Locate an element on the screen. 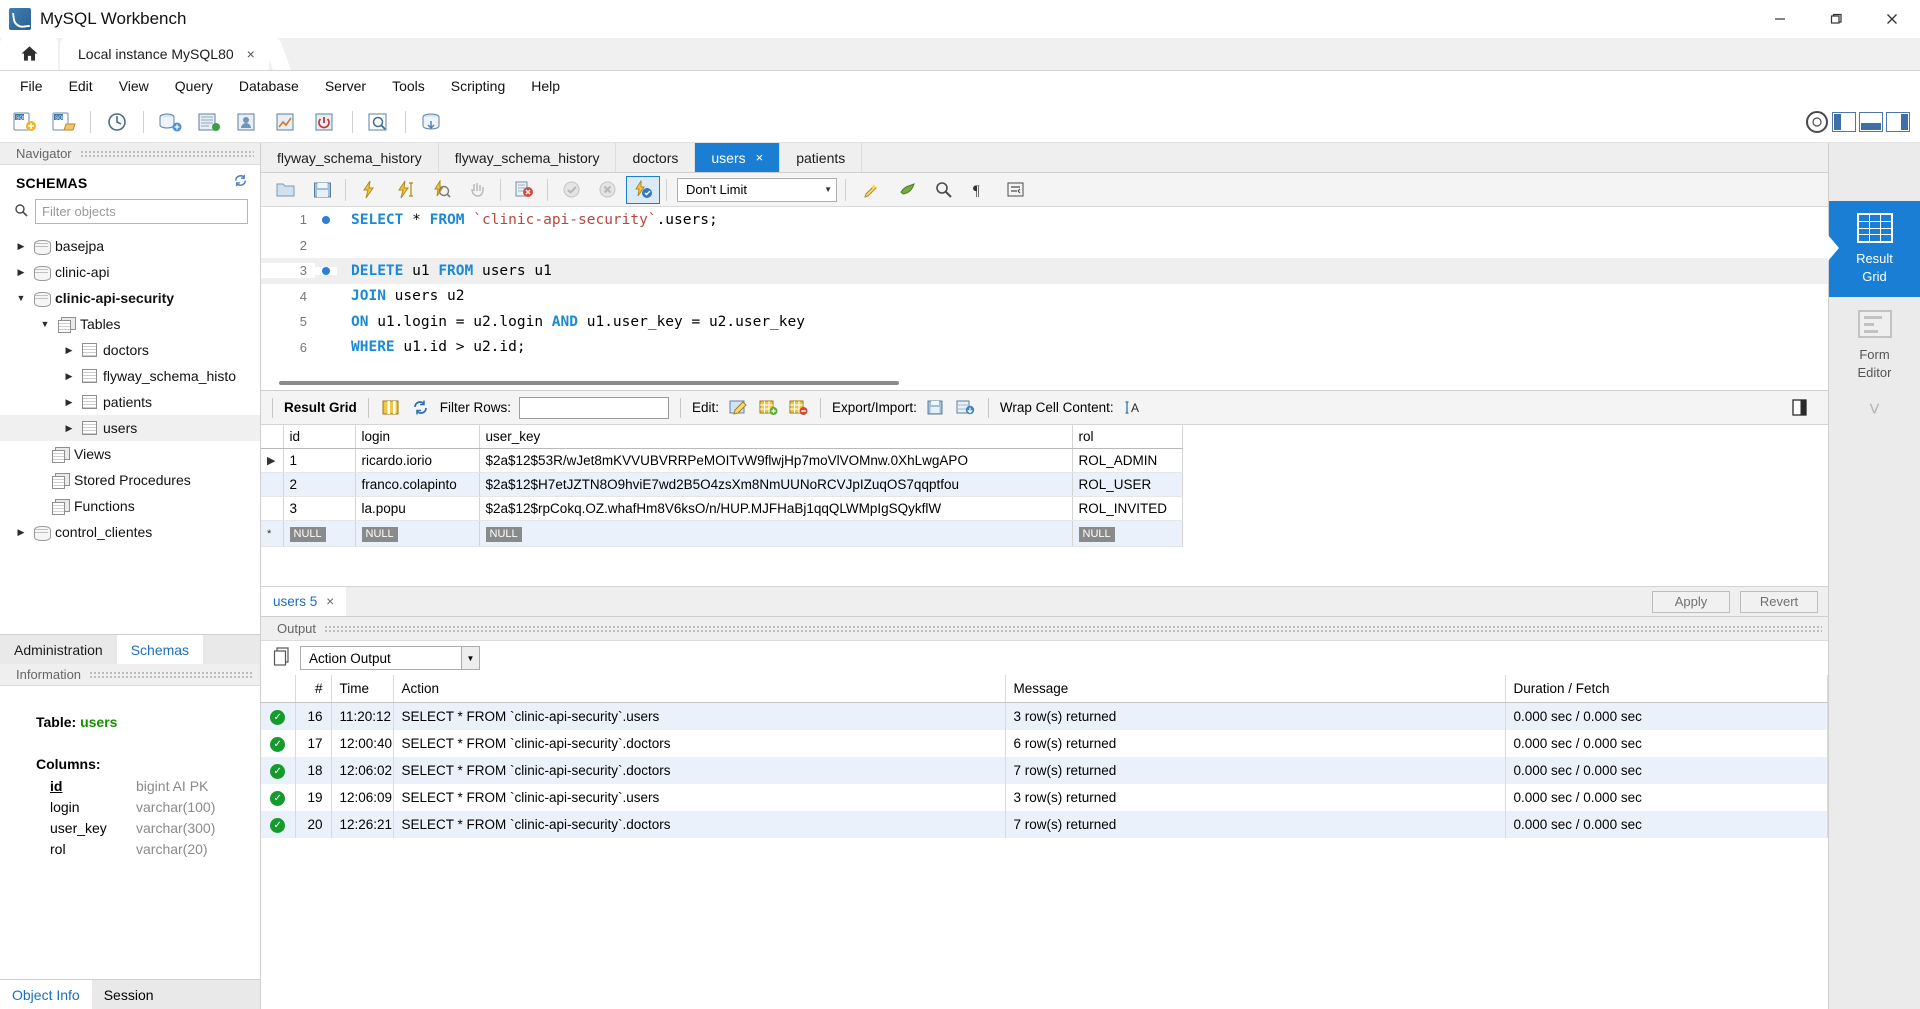 The image size is (1920, 1009). edit-cell-icon is located at coordinates (738, 408).